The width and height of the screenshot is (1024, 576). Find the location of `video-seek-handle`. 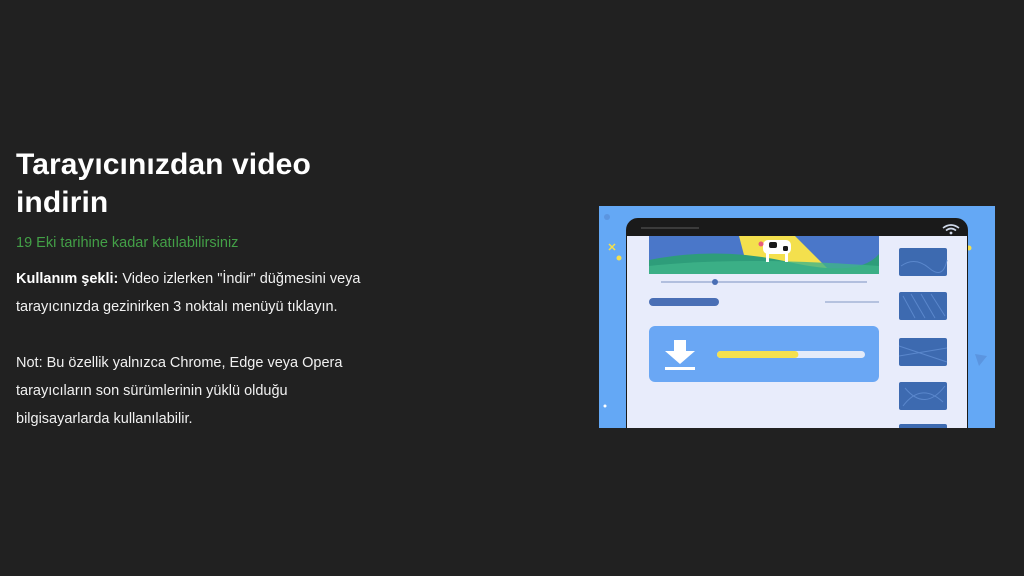

video-seek-handle is located at coordinates (715, 282).